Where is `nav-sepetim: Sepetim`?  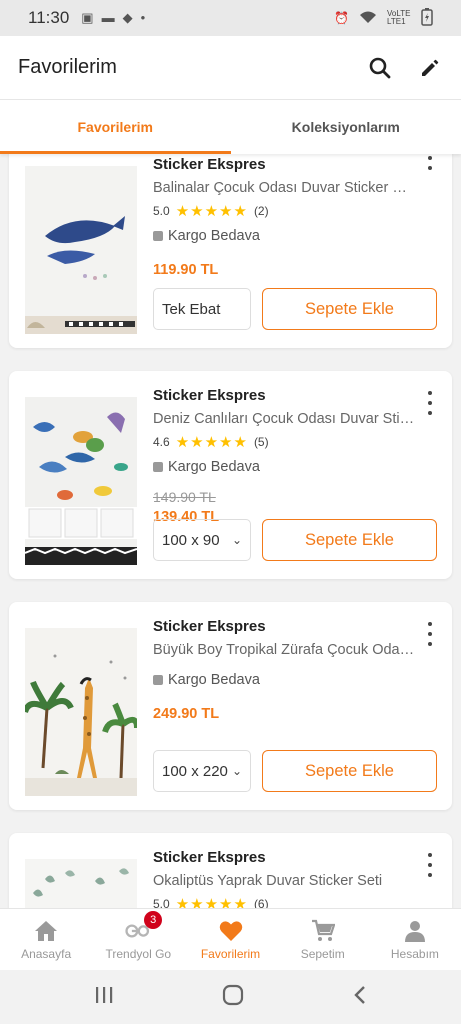 nav-sepetim: Sepetim is located at coordinates (323, 939).